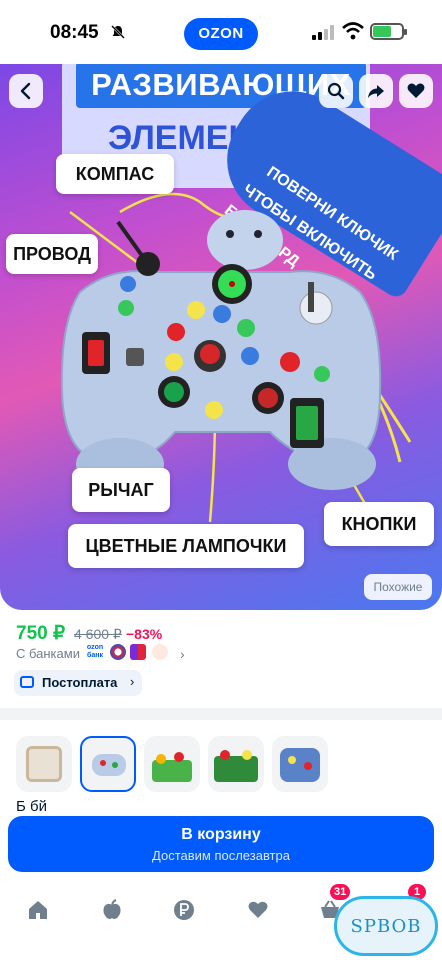 The height and width of the screenshot is (960, 442). I want to click on back-arrow-icon, so click(25, 91).